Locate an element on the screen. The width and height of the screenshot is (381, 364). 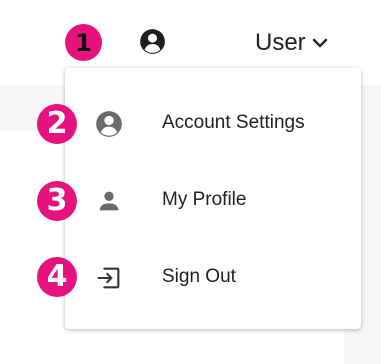
step-marker-1: 1 is located at coordinates (83, 42).